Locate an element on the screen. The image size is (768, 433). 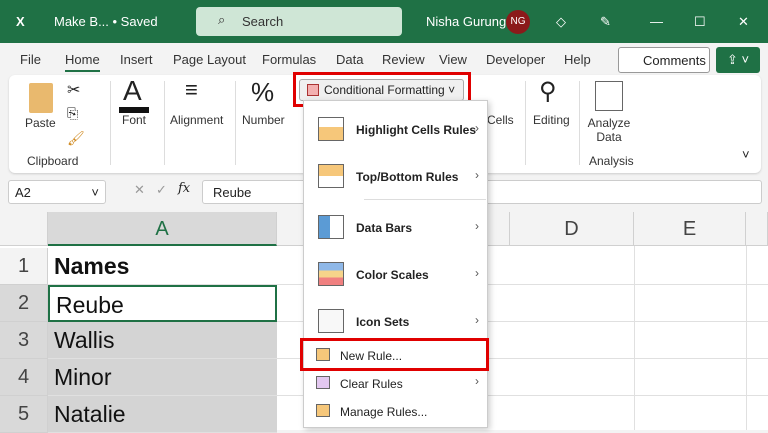
tab-page-layout: Page Layout is located at coordinates (209, 59).